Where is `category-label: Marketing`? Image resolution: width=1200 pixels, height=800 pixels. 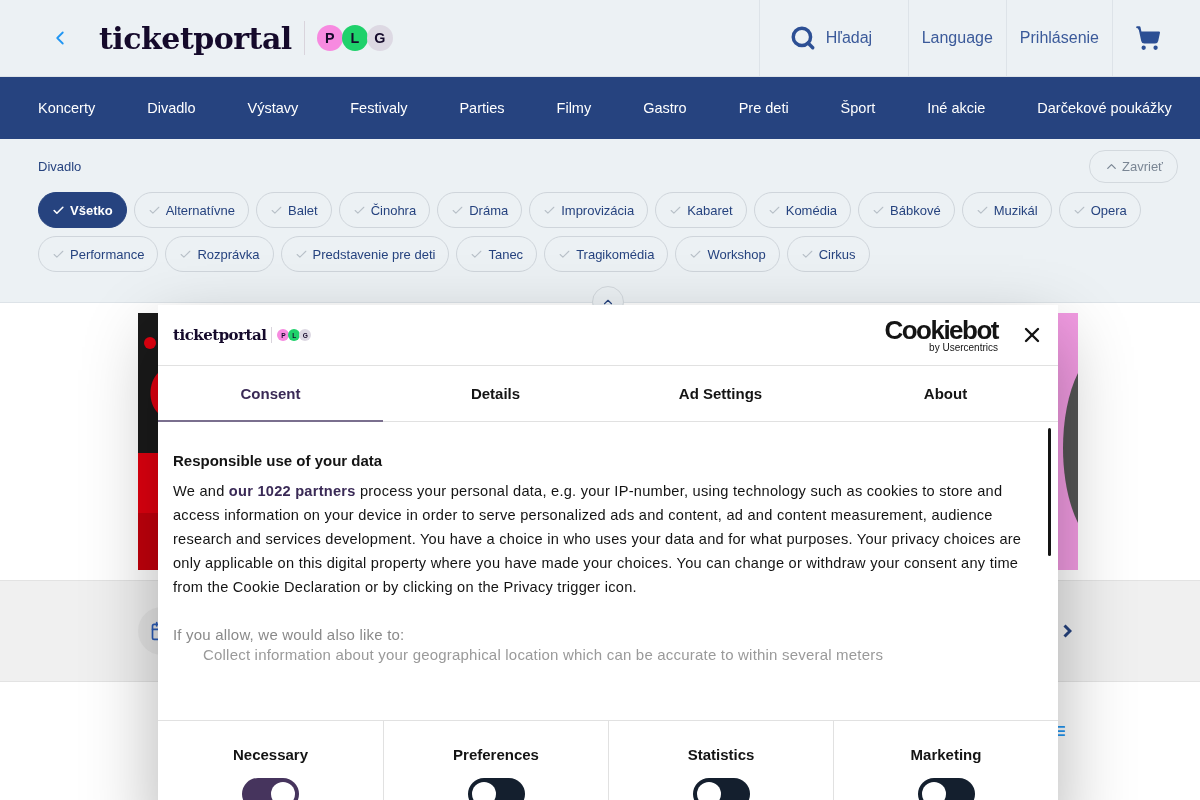 category-label: Marketing is located at coordinates (946, 754).